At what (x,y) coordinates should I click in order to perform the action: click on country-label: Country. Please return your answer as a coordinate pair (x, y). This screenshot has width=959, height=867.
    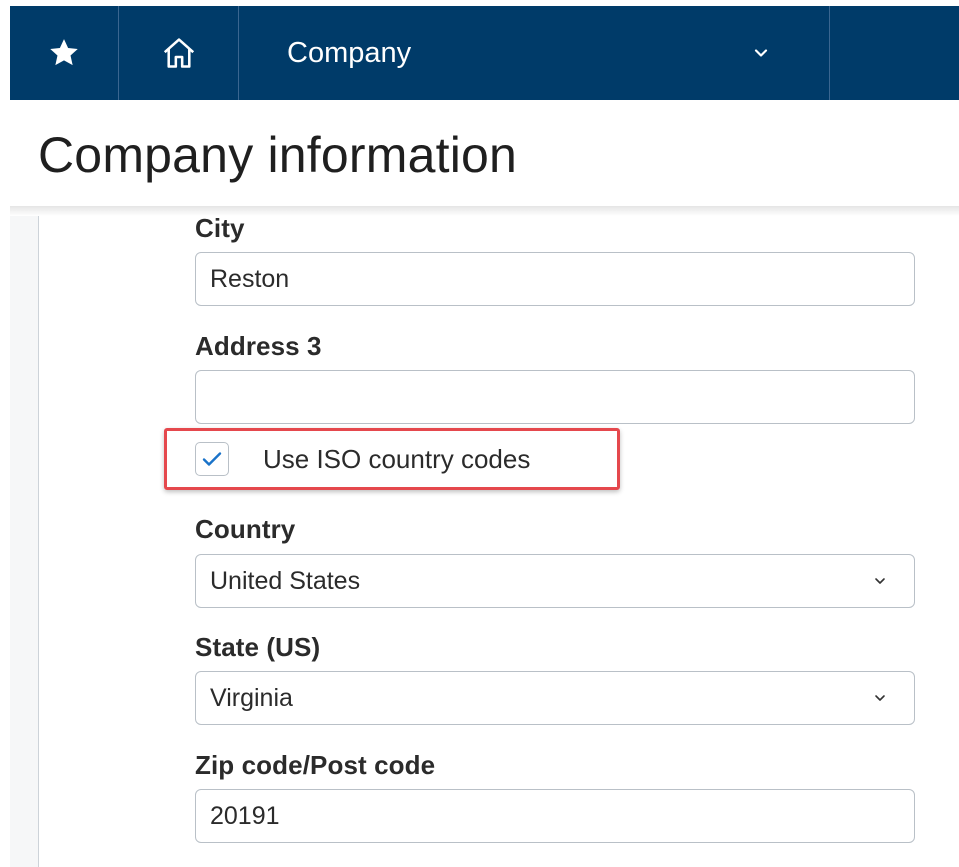
    Looking at the image, I should click on (245, 529).